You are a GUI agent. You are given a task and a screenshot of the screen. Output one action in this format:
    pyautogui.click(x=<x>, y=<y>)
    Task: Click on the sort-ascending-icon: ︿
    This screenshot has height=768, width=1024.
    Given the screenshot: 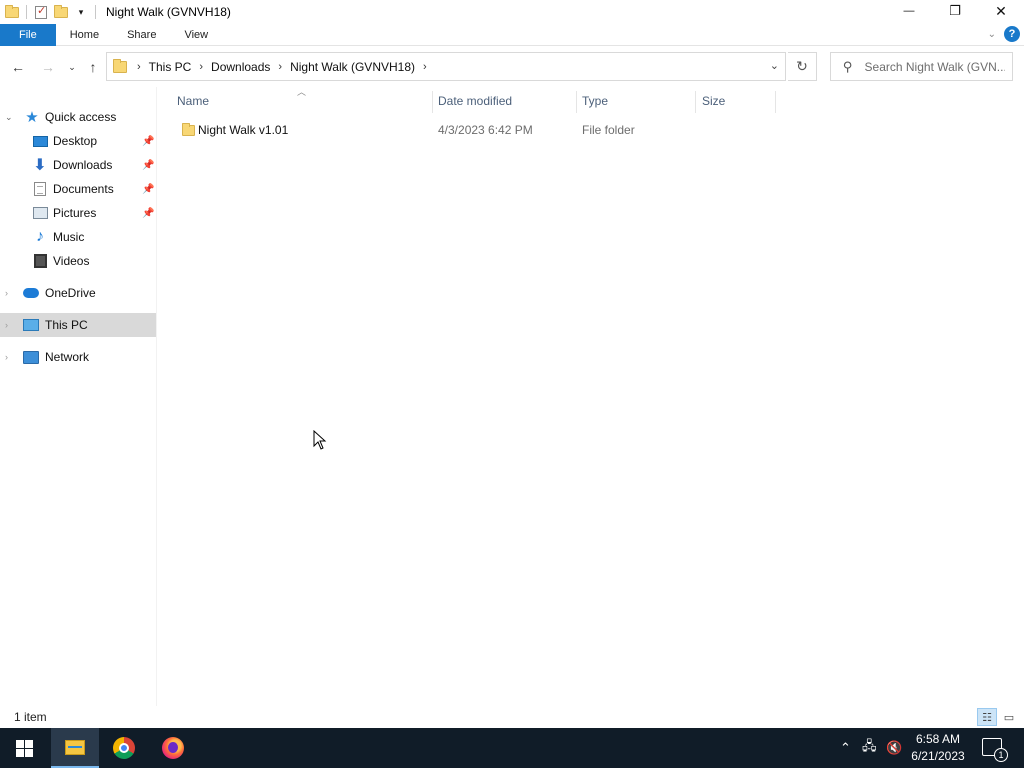 What is the action you would take?
    pyautogui.click(x=302, y=92)
    